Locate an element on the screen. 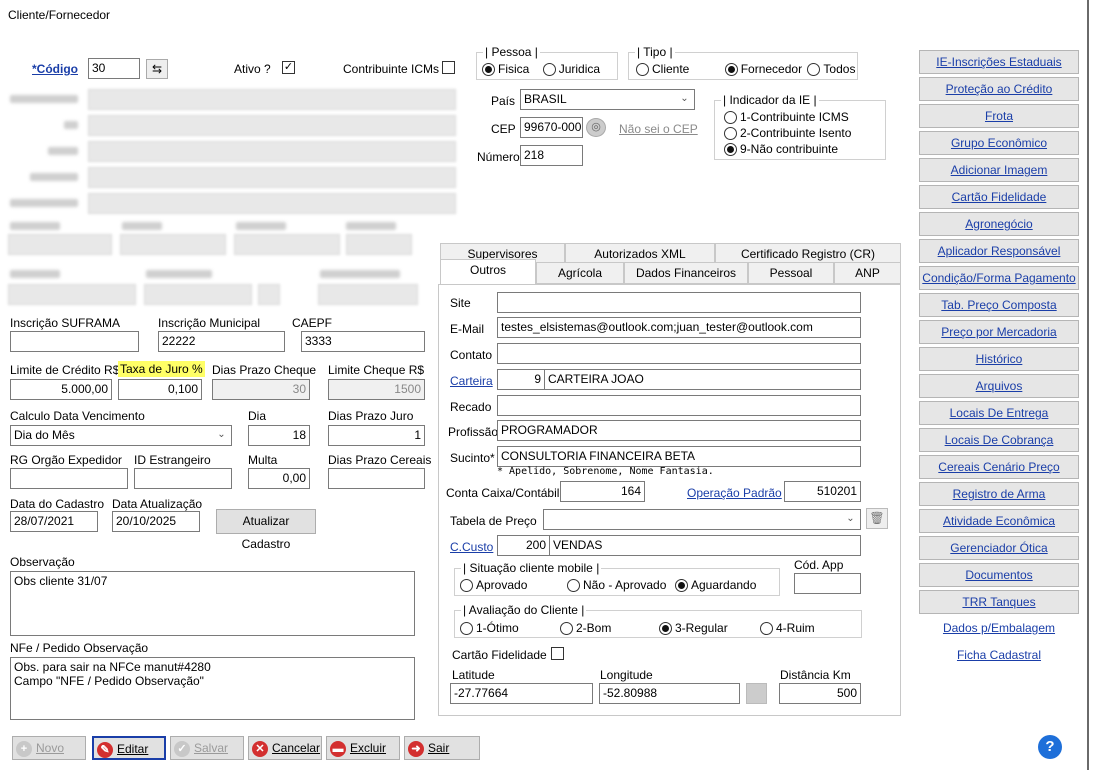 The height and width of the screenshot is (770, 1097). numero-input: 218 is located at coordinates (551, 155).